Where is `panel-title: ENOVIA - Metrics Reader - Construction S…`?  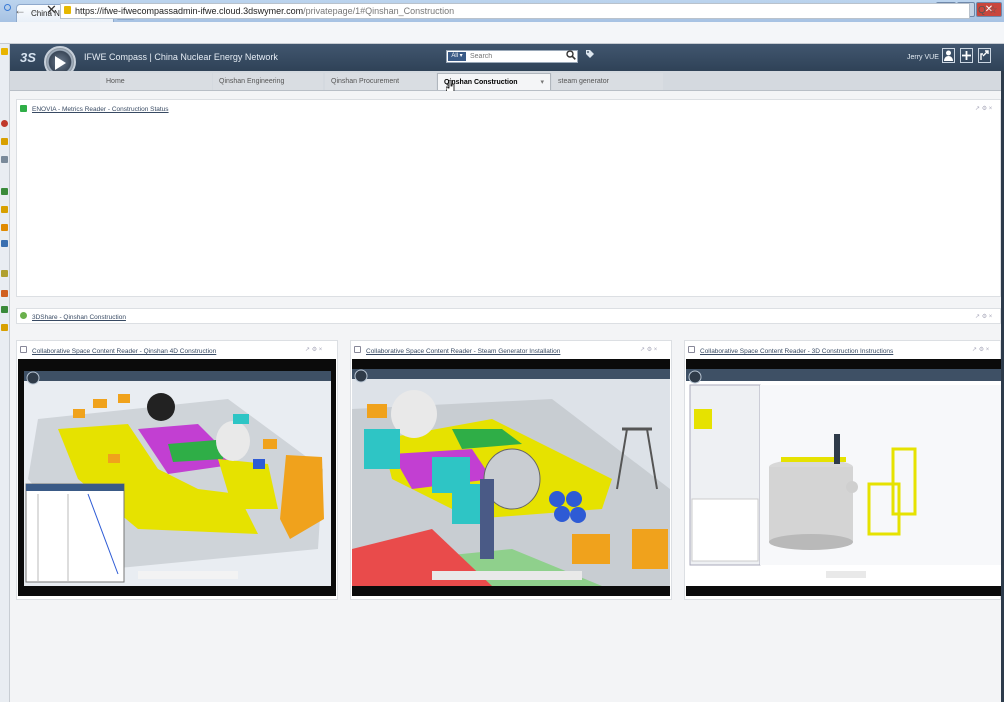 panel-title: ENOVIA - Metrics Reader - Construction S… is located at coordinates (100, 109).